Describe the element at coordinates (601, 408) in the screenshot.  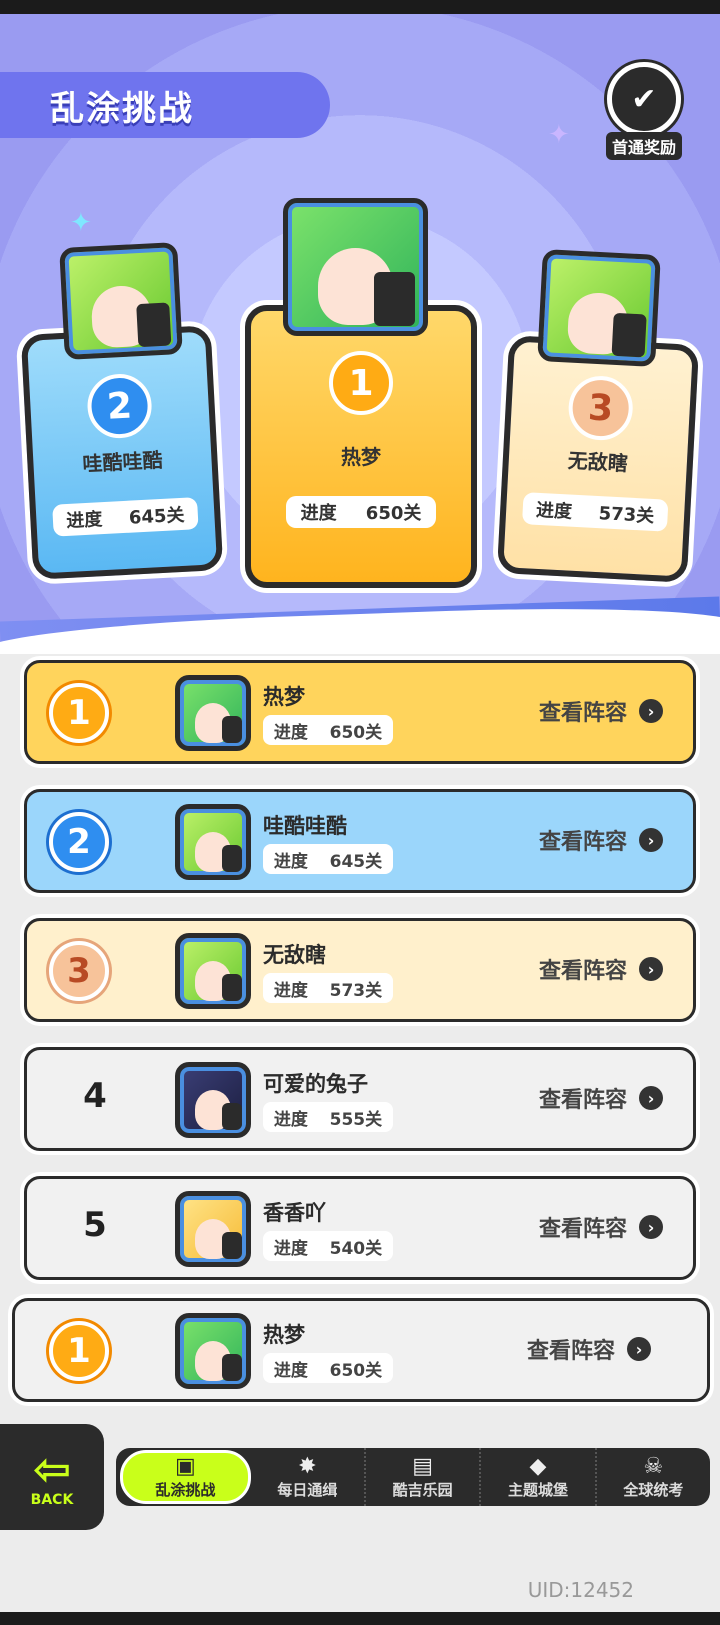
I see `rank-badge: 3` at that location.